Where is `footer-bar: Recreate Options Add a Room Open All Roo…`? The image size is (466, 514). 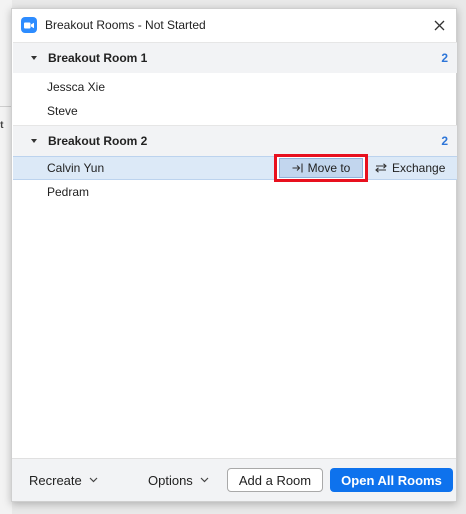
footer-bar: Recreate Options Add a Room Open All Roo… is located at coordinates (234, 479).